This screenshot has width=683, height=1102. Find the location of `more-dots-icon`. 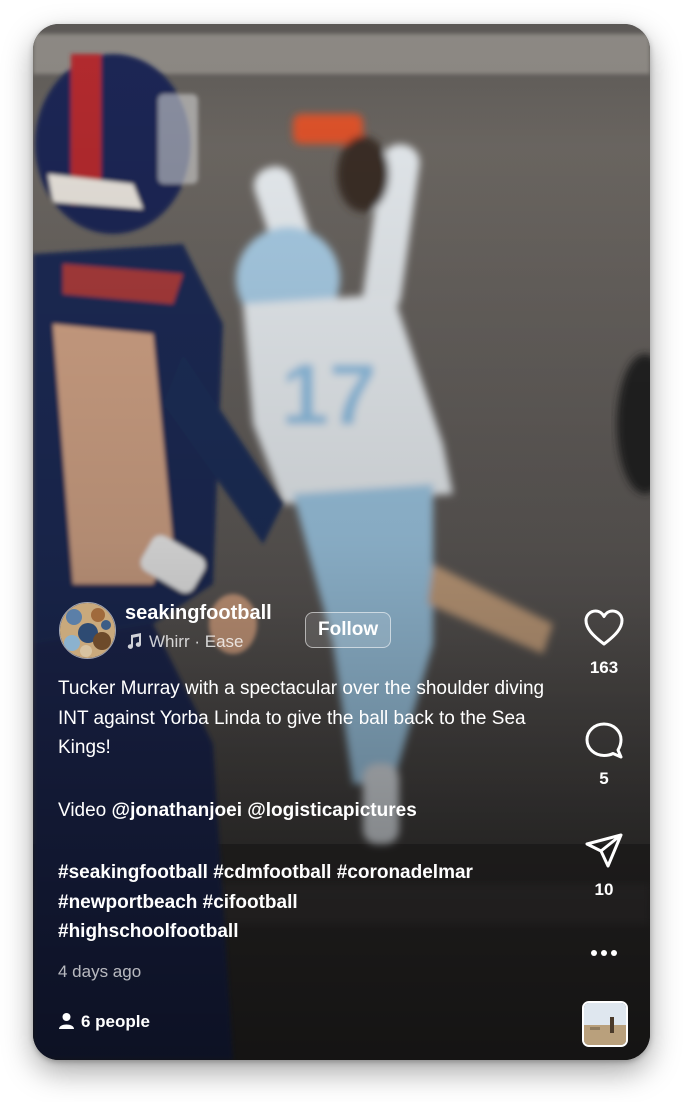

more-dots-icon is located at coordinates (604, 953).